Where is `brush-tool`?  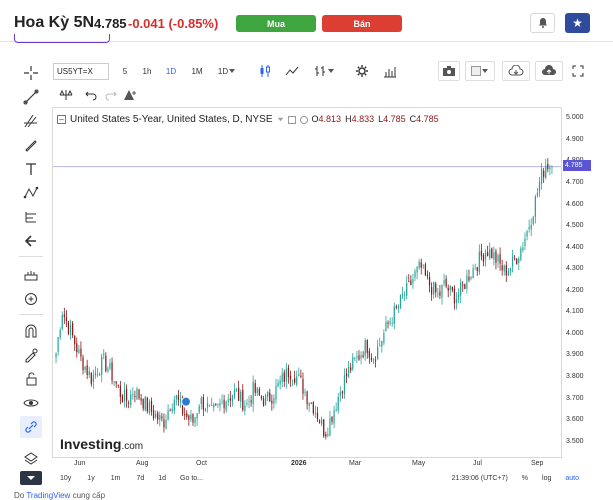
brush-tool is located at coordinates (31, 145).